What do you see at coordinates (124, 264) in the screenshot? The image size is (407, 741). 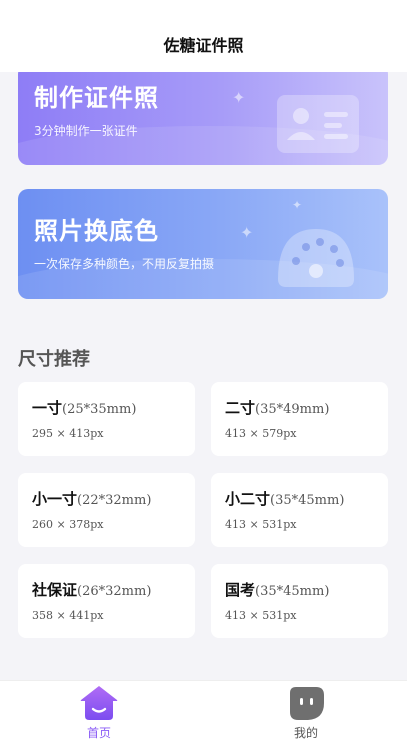 I see `banner-subtitle: 一次保存多种颜色，不用反复拍摄` at bounding box center [124, 264].